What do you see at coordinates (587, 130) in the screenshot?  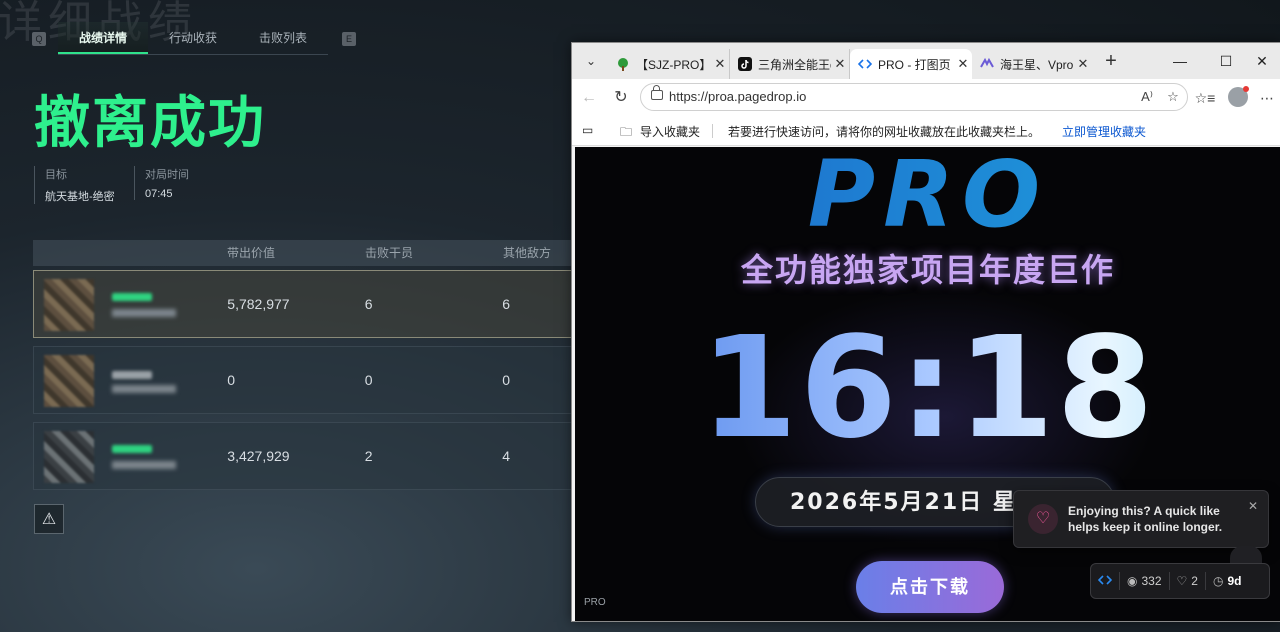 I see `collections-icon: ▭` at bounding box center [587, 130].